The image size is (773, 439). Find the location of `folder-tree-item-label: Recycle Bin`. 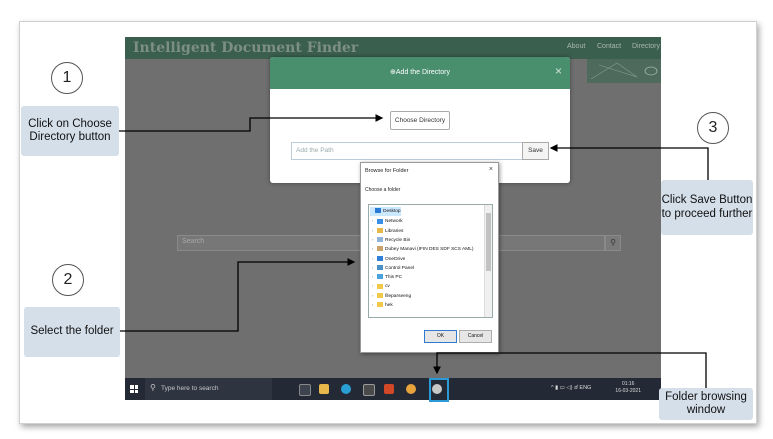

folder-tree-item-label: Recycle Bin is located at coordinates (398, 240).